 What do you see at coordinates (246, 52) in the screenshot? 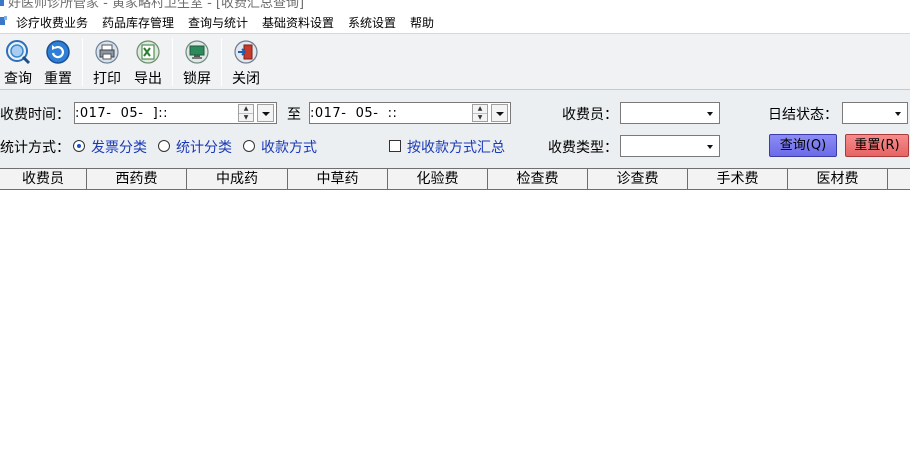
I see `exit-door-icon` at bounding box center [246, 52].